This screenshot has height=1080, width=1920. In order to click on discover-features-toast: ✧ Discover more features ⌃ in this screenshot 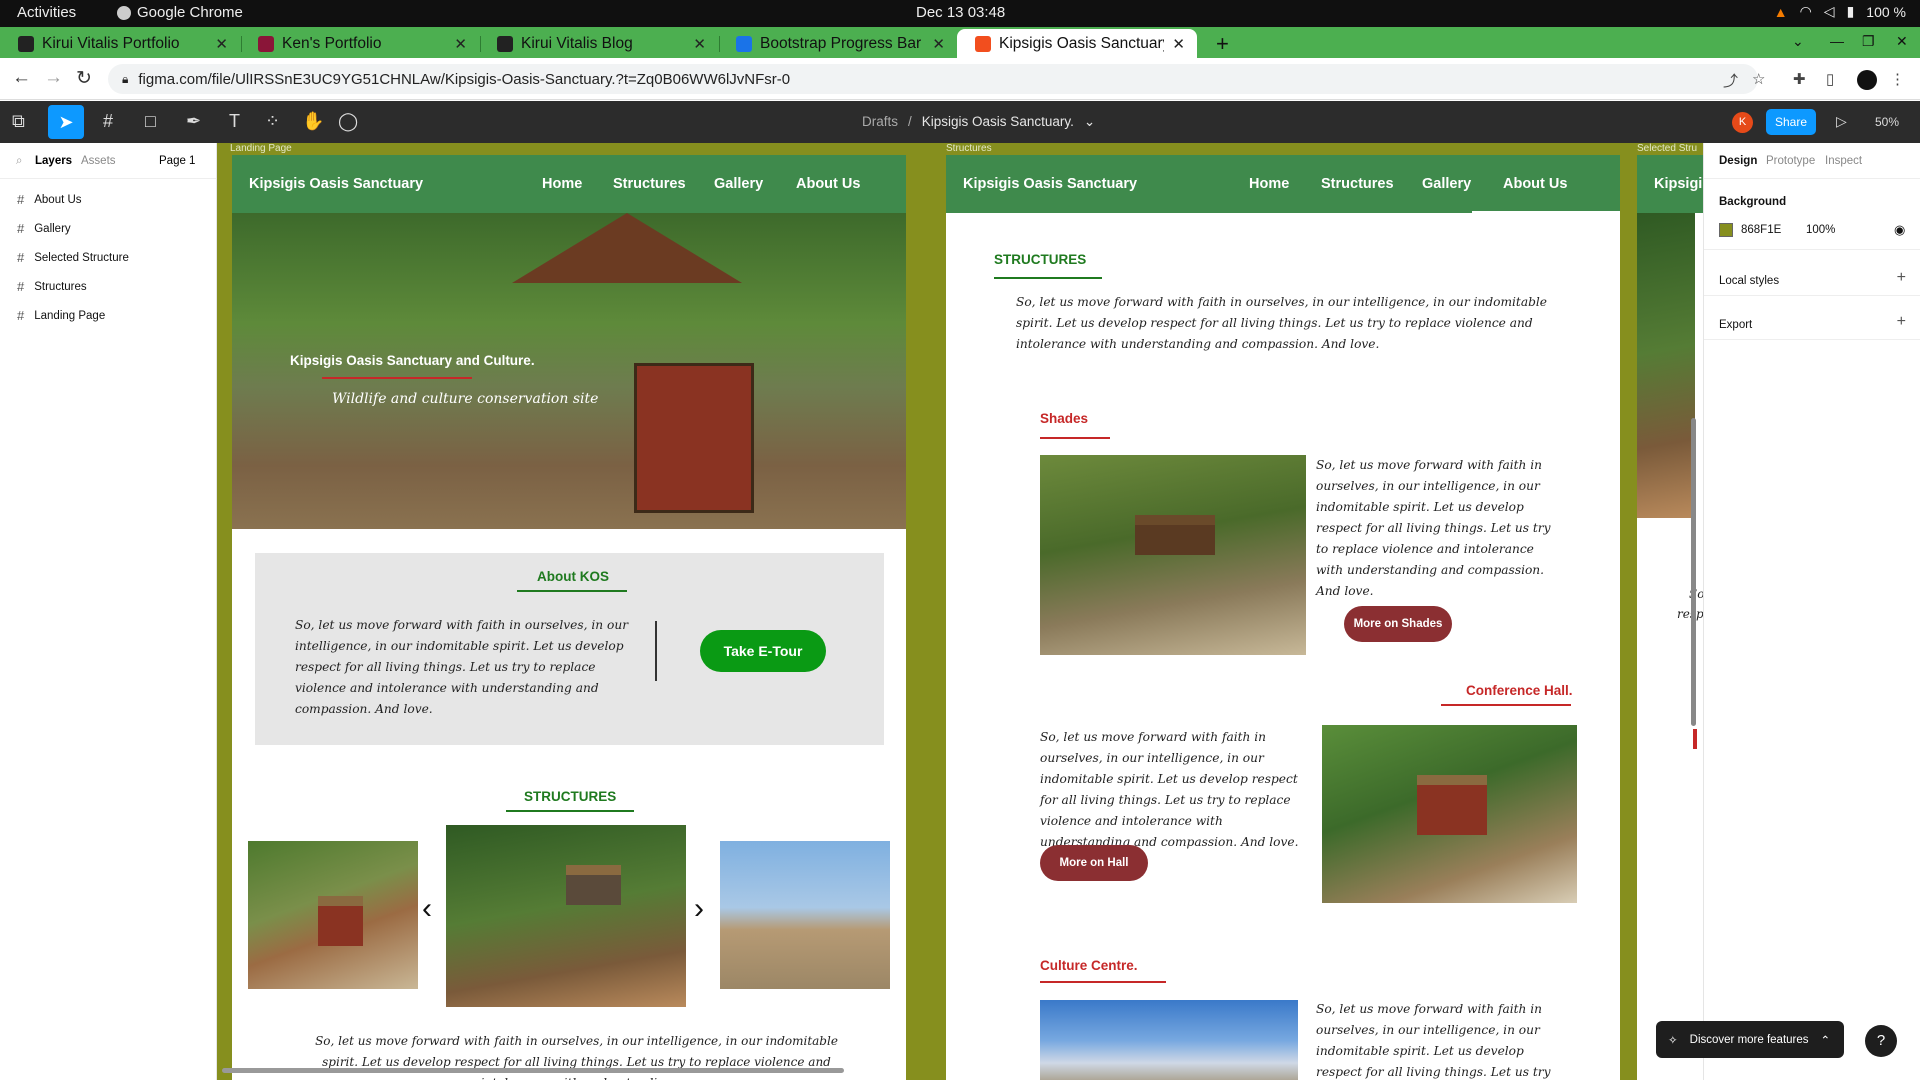, I will do `click(1750, 1039)`.